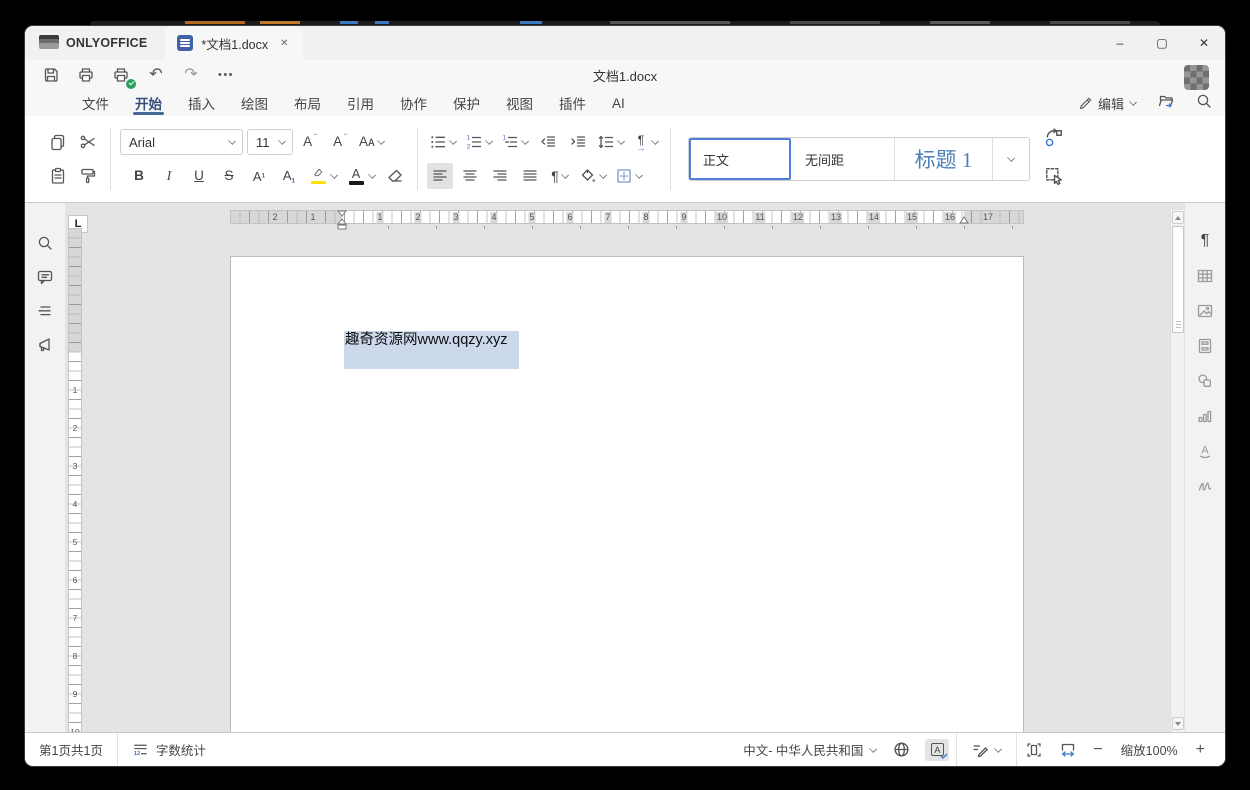 This screenshot has width=1250, height=790. Describe the element at coordinates (284, 43) in the screenshot. I see `tab-close-icon: ✕` at that location.